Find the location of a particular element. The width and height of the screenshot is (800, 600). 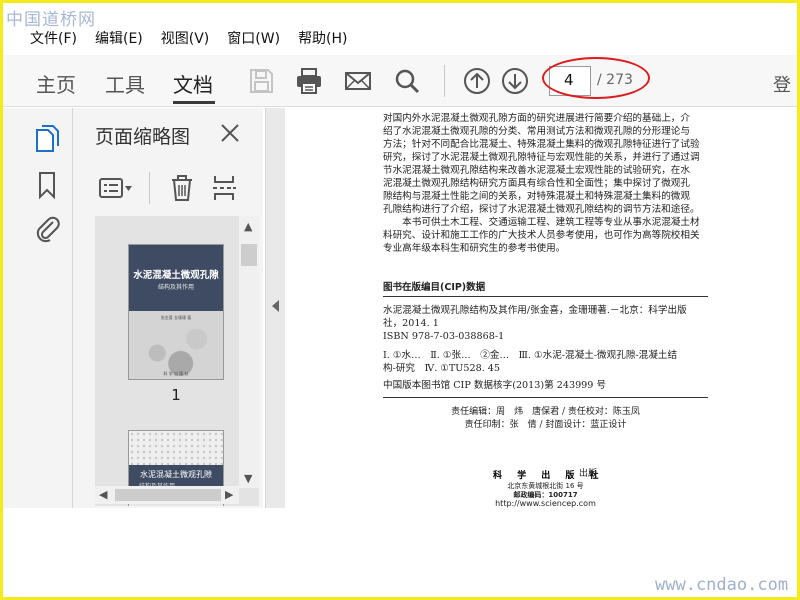

cover-author: 张金喜 金珊珊 著 is located at coordinates (176, 317).